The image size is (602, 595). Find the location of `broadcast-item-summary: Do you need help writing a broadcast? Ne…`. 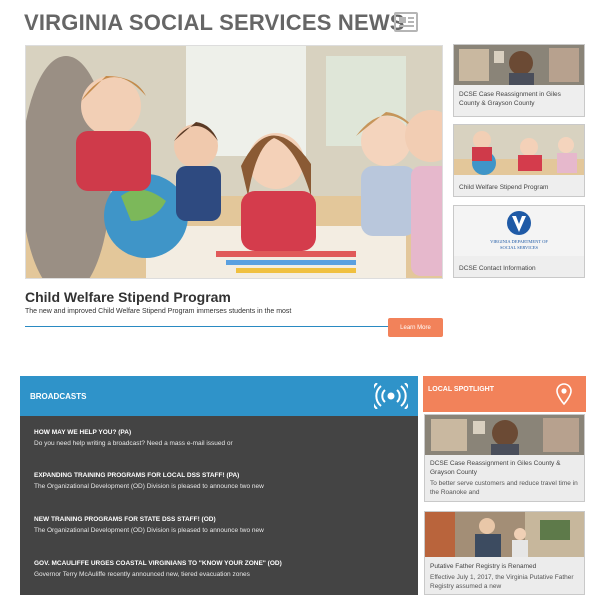

broadcast-item-summary: Do you need help writing a broadcast? Ne… is located at coordinates (133, 443).